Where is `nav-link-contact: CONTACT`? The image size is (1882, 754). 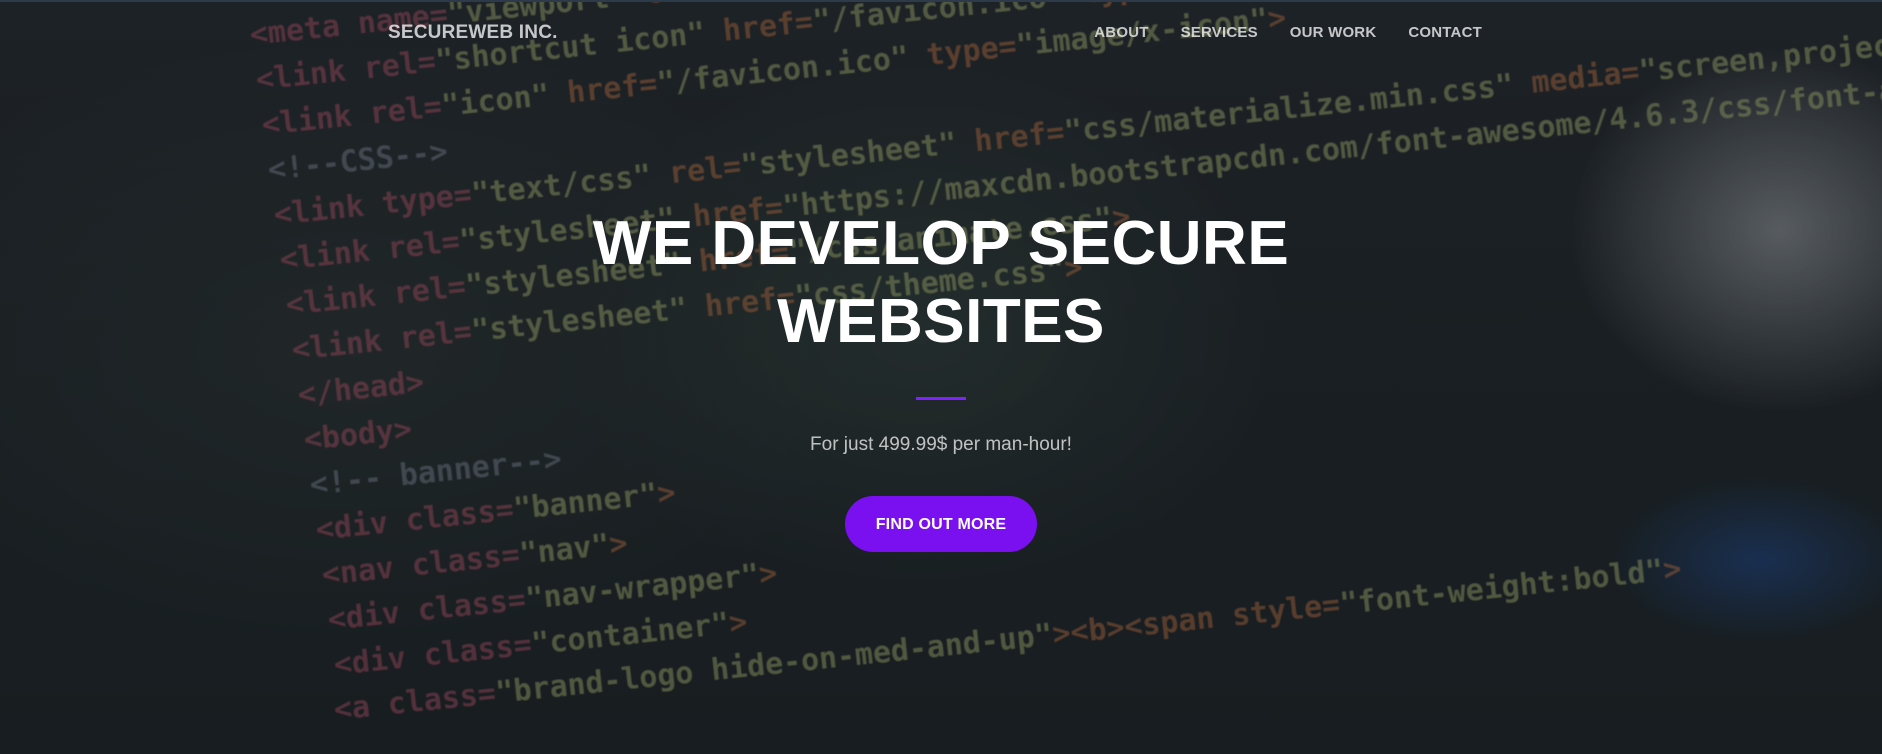 nav-link-contact: CONTACT is located at coordinates (1445, 32).